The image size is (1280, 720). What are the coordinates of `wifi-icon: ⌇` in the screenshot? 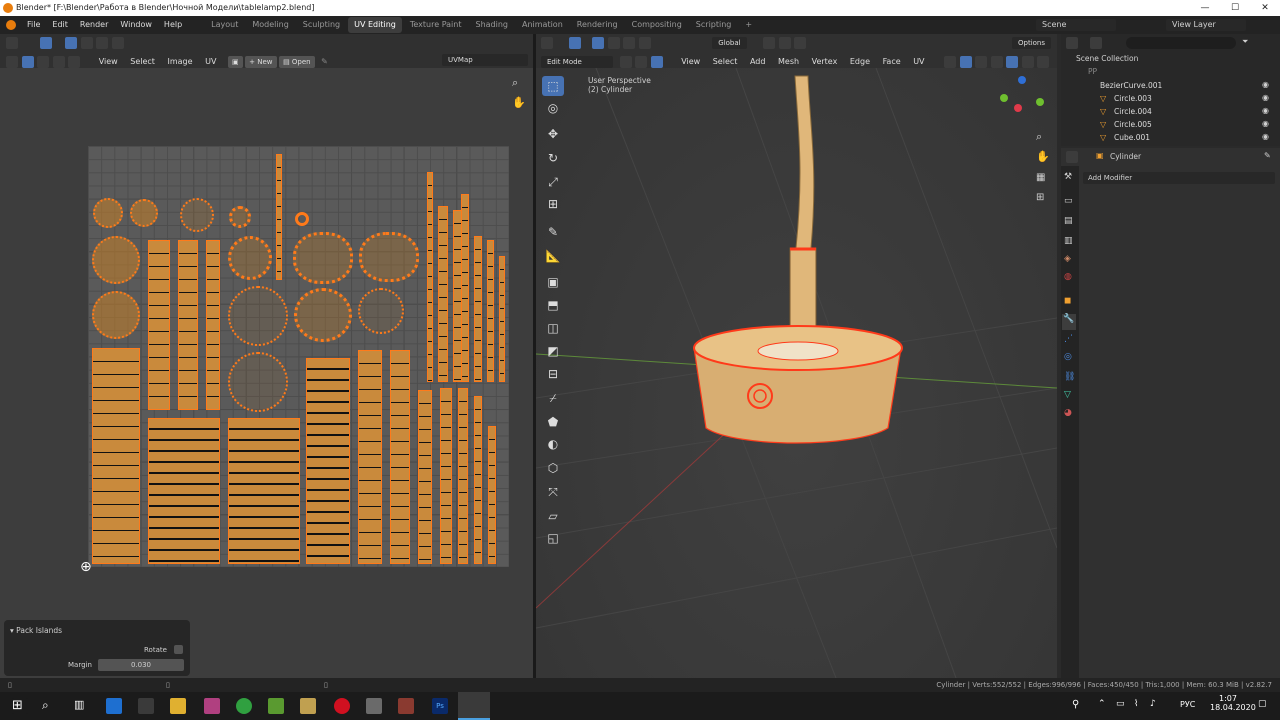 It's located at (1136, 704).